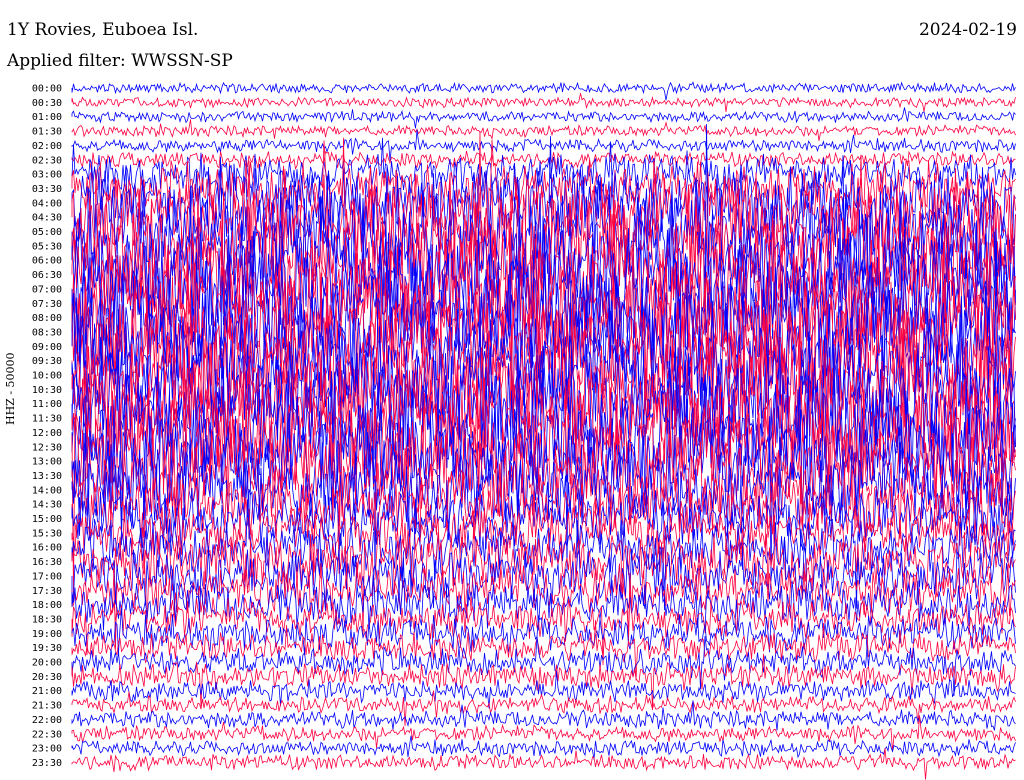 The image size is (1024, 780). What do you see at coordinates (47, 706) in the screenshot?
I see `tick-label: 21:30` at bounding box center [47, 706].